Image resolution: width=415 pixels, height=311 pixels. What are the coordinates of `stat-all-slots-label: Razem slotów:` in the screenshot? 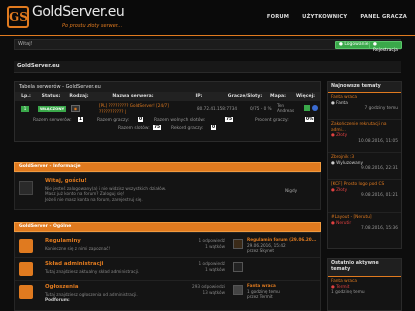 It's located at (134, 128).